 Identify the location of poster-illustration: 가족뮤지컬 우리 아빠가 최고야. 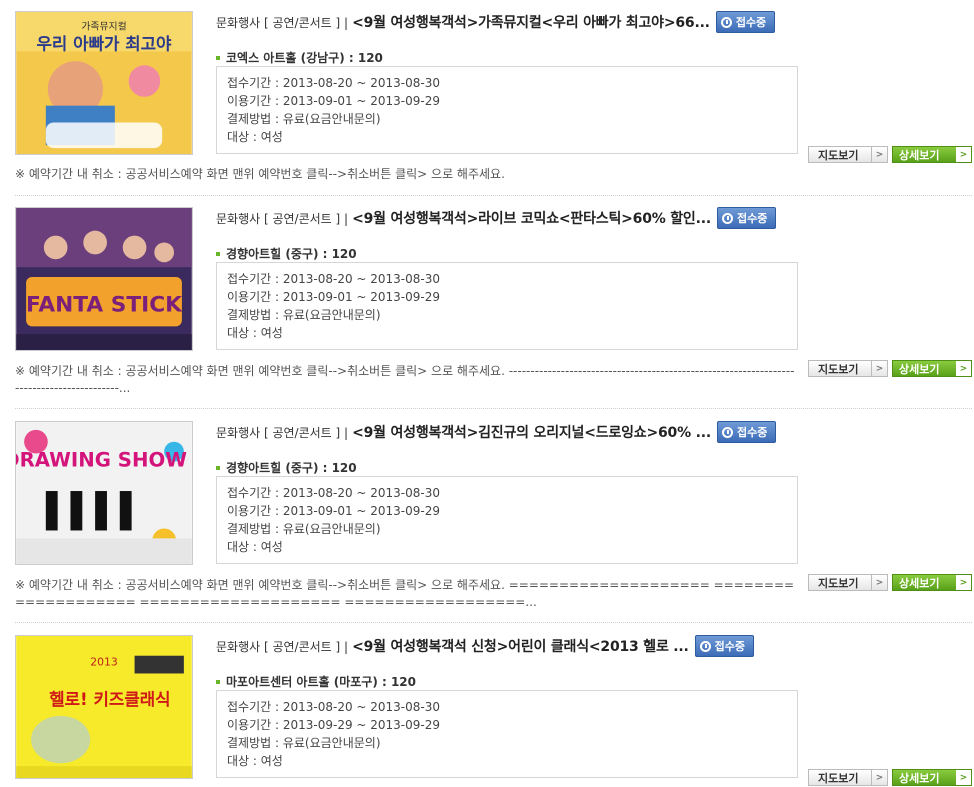
(104, 83).